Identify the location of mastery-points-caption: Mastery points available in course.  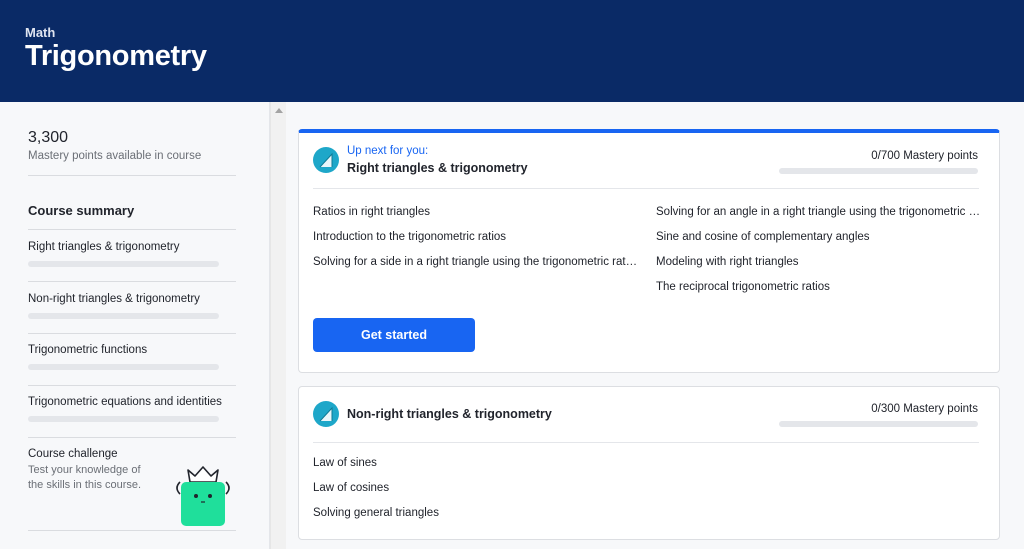
(115, 156).